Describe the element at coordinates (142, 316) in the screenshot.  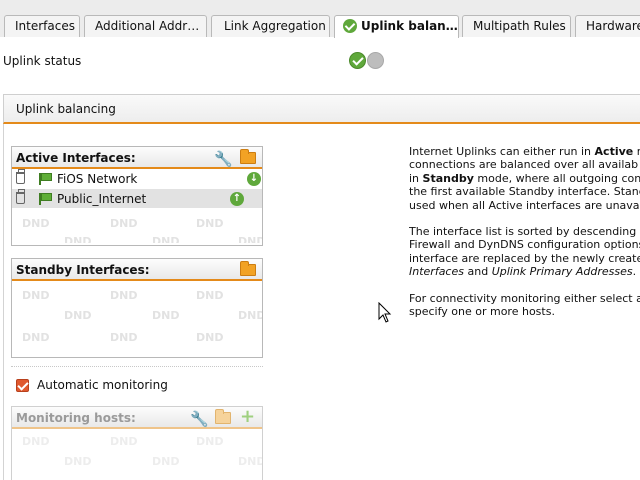
I see `dnd-watermark: DND DND DND DND DND DND DND DND DND` at that location.